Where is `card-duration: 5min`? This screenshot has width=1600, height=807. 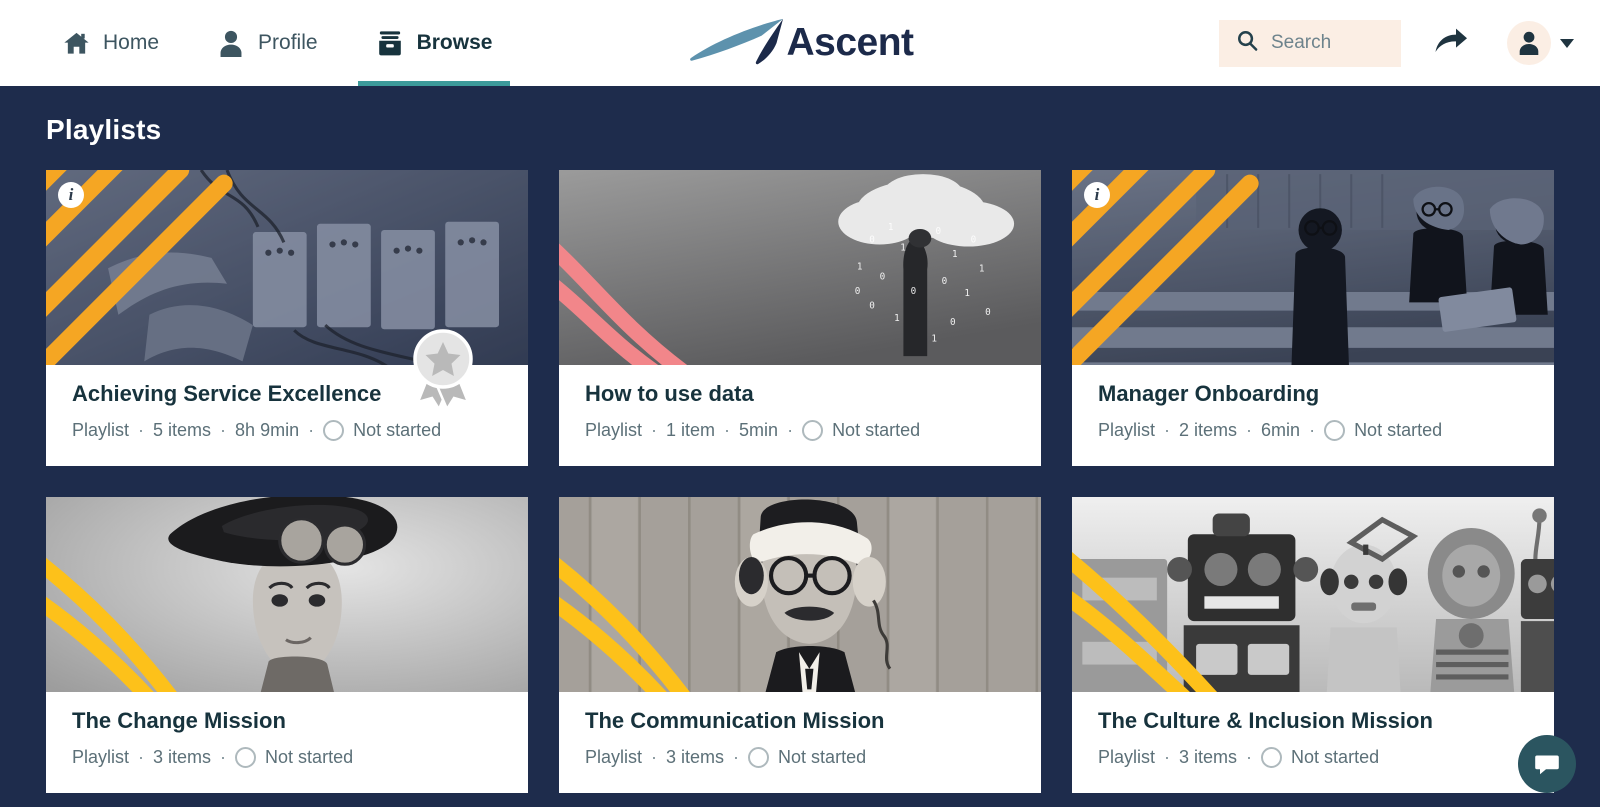
card-duration: 5min is located at coordinates (759, 430).